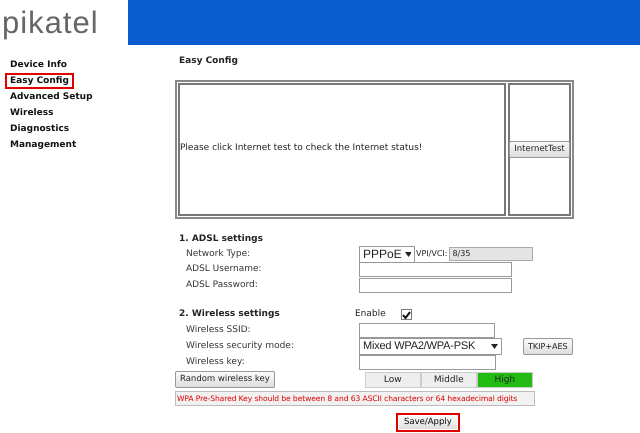 The width and height of the screenshot is (640, 433). What do you see at coordinates (301, 149) in the screenshot?
I see `status-message: Please click Internet test to check the Internet status!` at bounding box center [301, 149].